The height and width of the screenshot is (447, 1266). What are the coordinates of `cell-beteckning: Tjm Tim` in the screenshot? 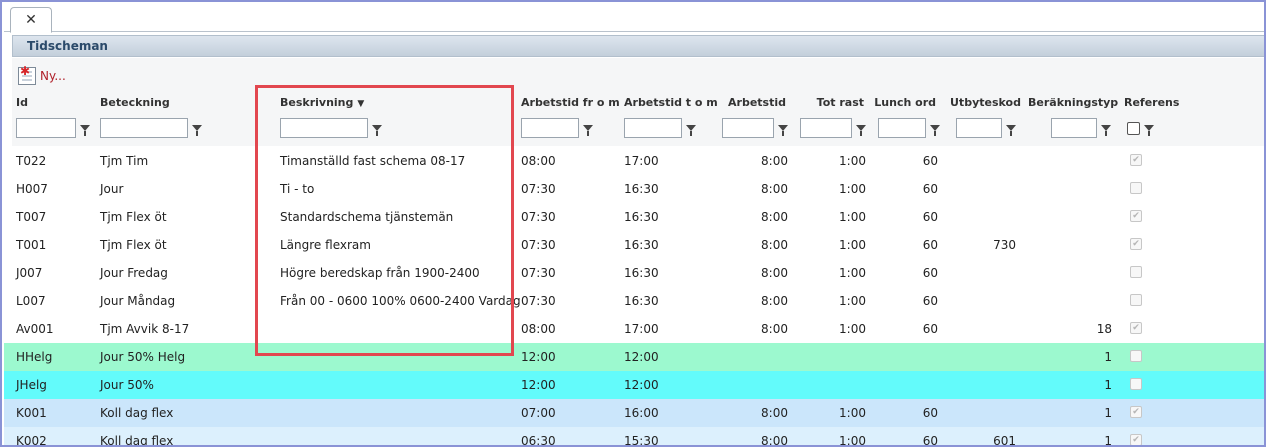 It's located at (124, 161).